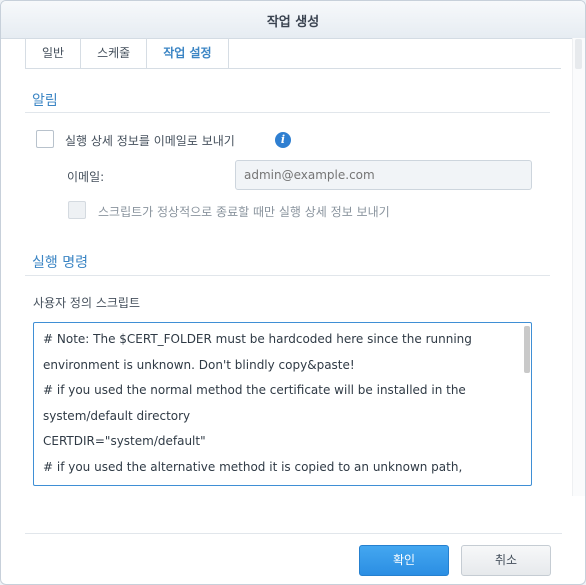 This screenshot has height=585, width=586. I want to click on tab-task-settings: 작업 설정, so click(188, 53).